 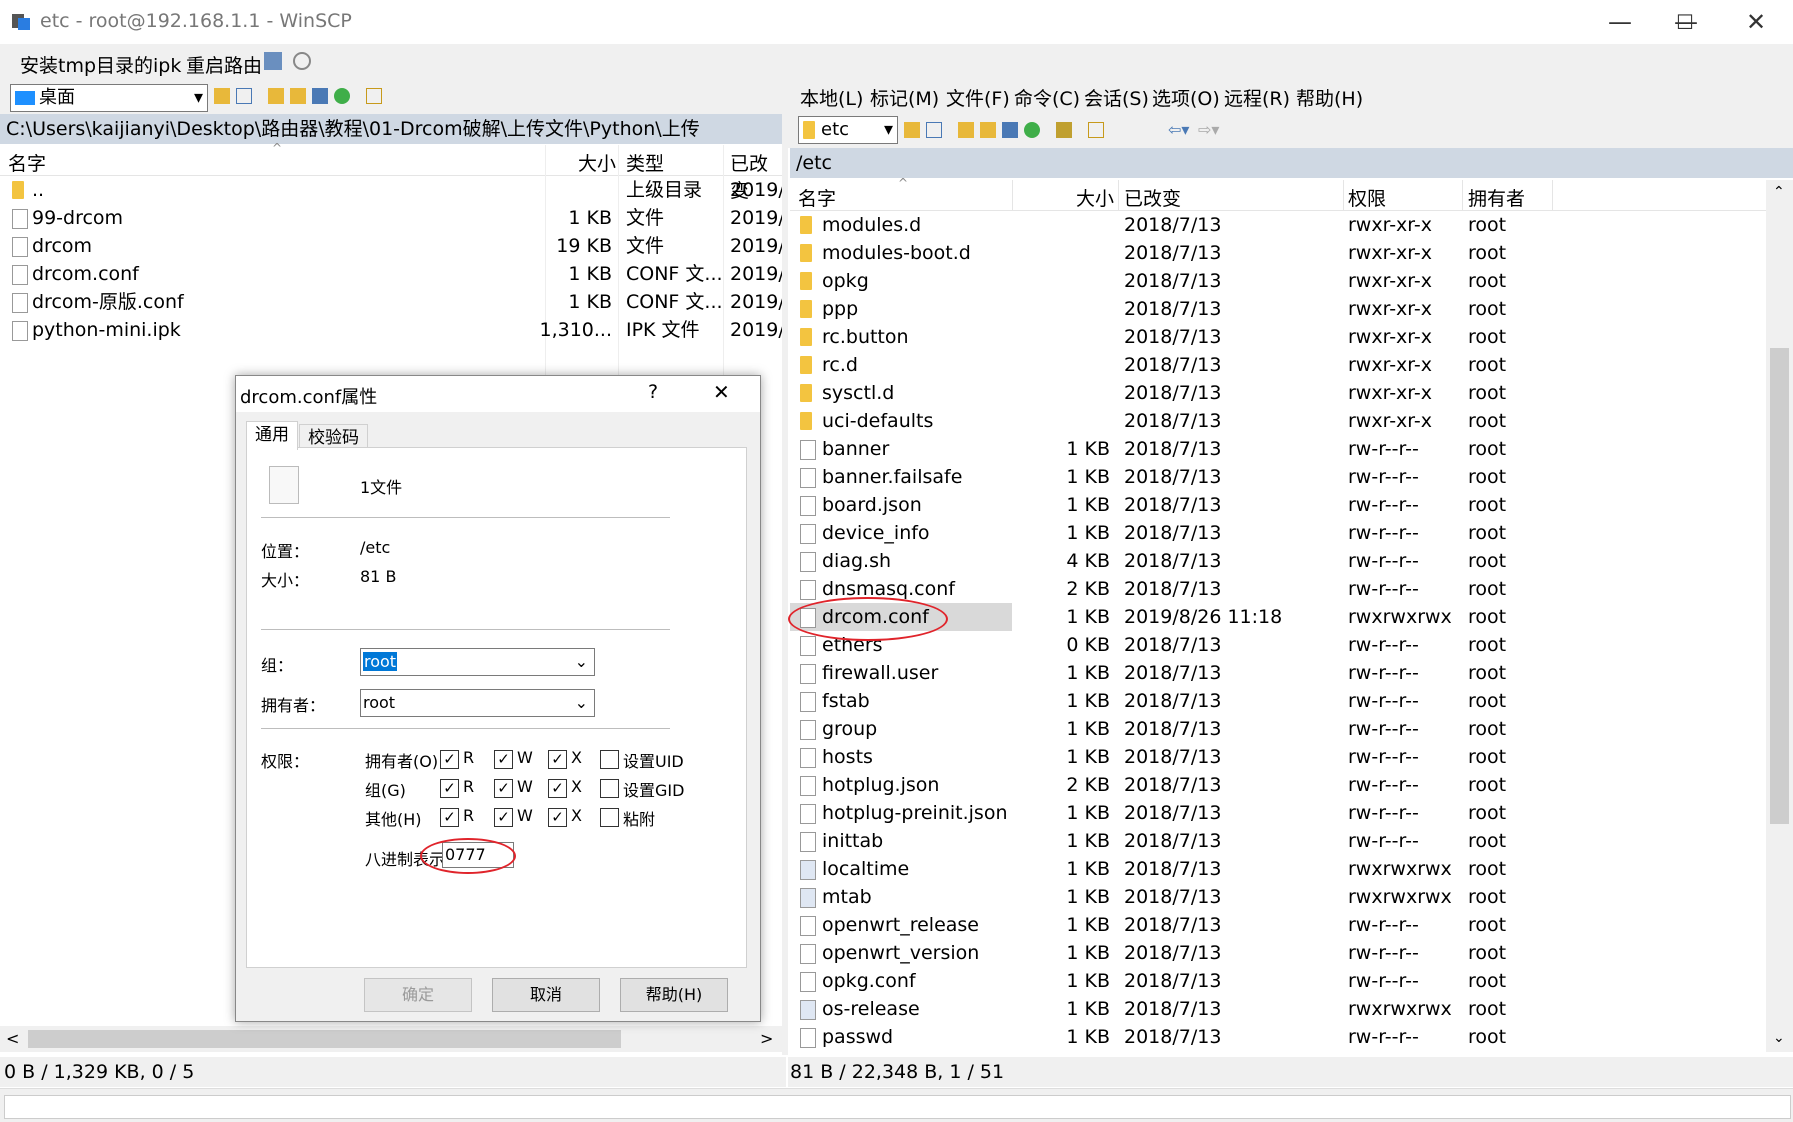 What do you see at coordinates (848, 130) in the screenshot?
I see `remote-dir-select: etc ▾` at bounding box center [848, 130].